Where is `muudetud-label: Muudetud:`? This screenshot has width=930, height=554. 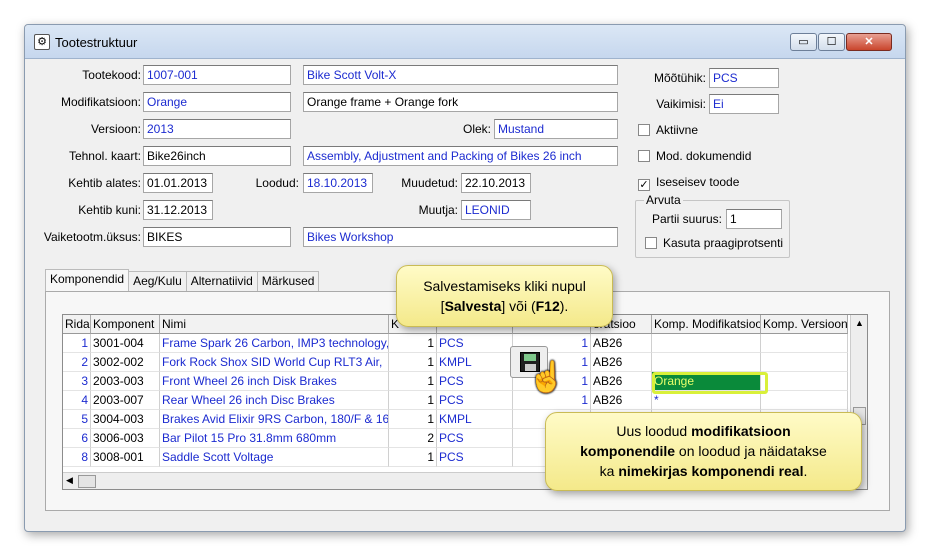
muudetud-label: Muudetud: is located at coordinates (429, 183).